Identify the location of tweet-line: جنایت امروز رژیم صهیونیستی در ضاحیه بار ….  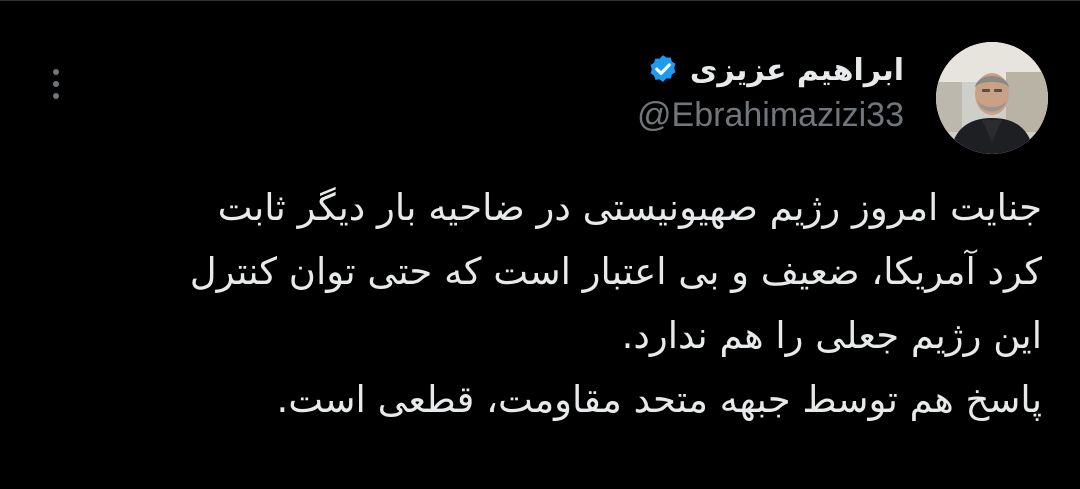
(629, 207).